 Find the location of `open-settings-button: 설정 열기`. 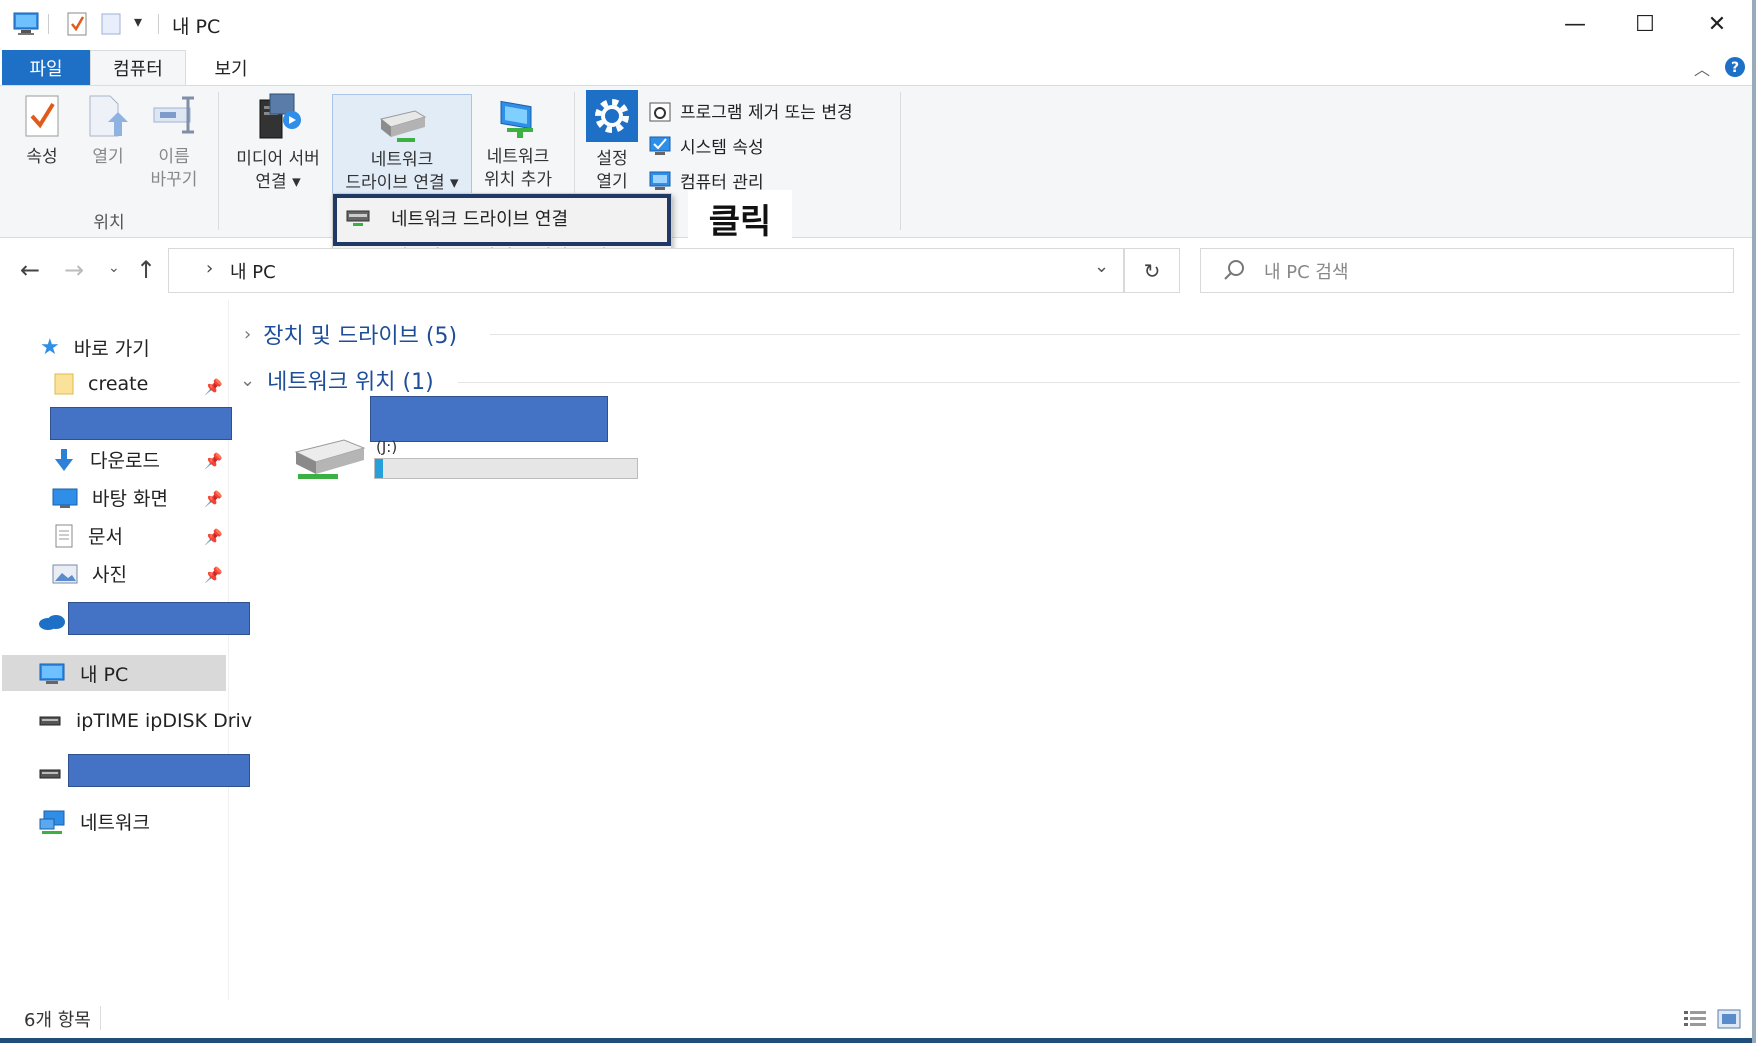

open-settings-button: 설정 열기 is located at coordinates (612, 142).